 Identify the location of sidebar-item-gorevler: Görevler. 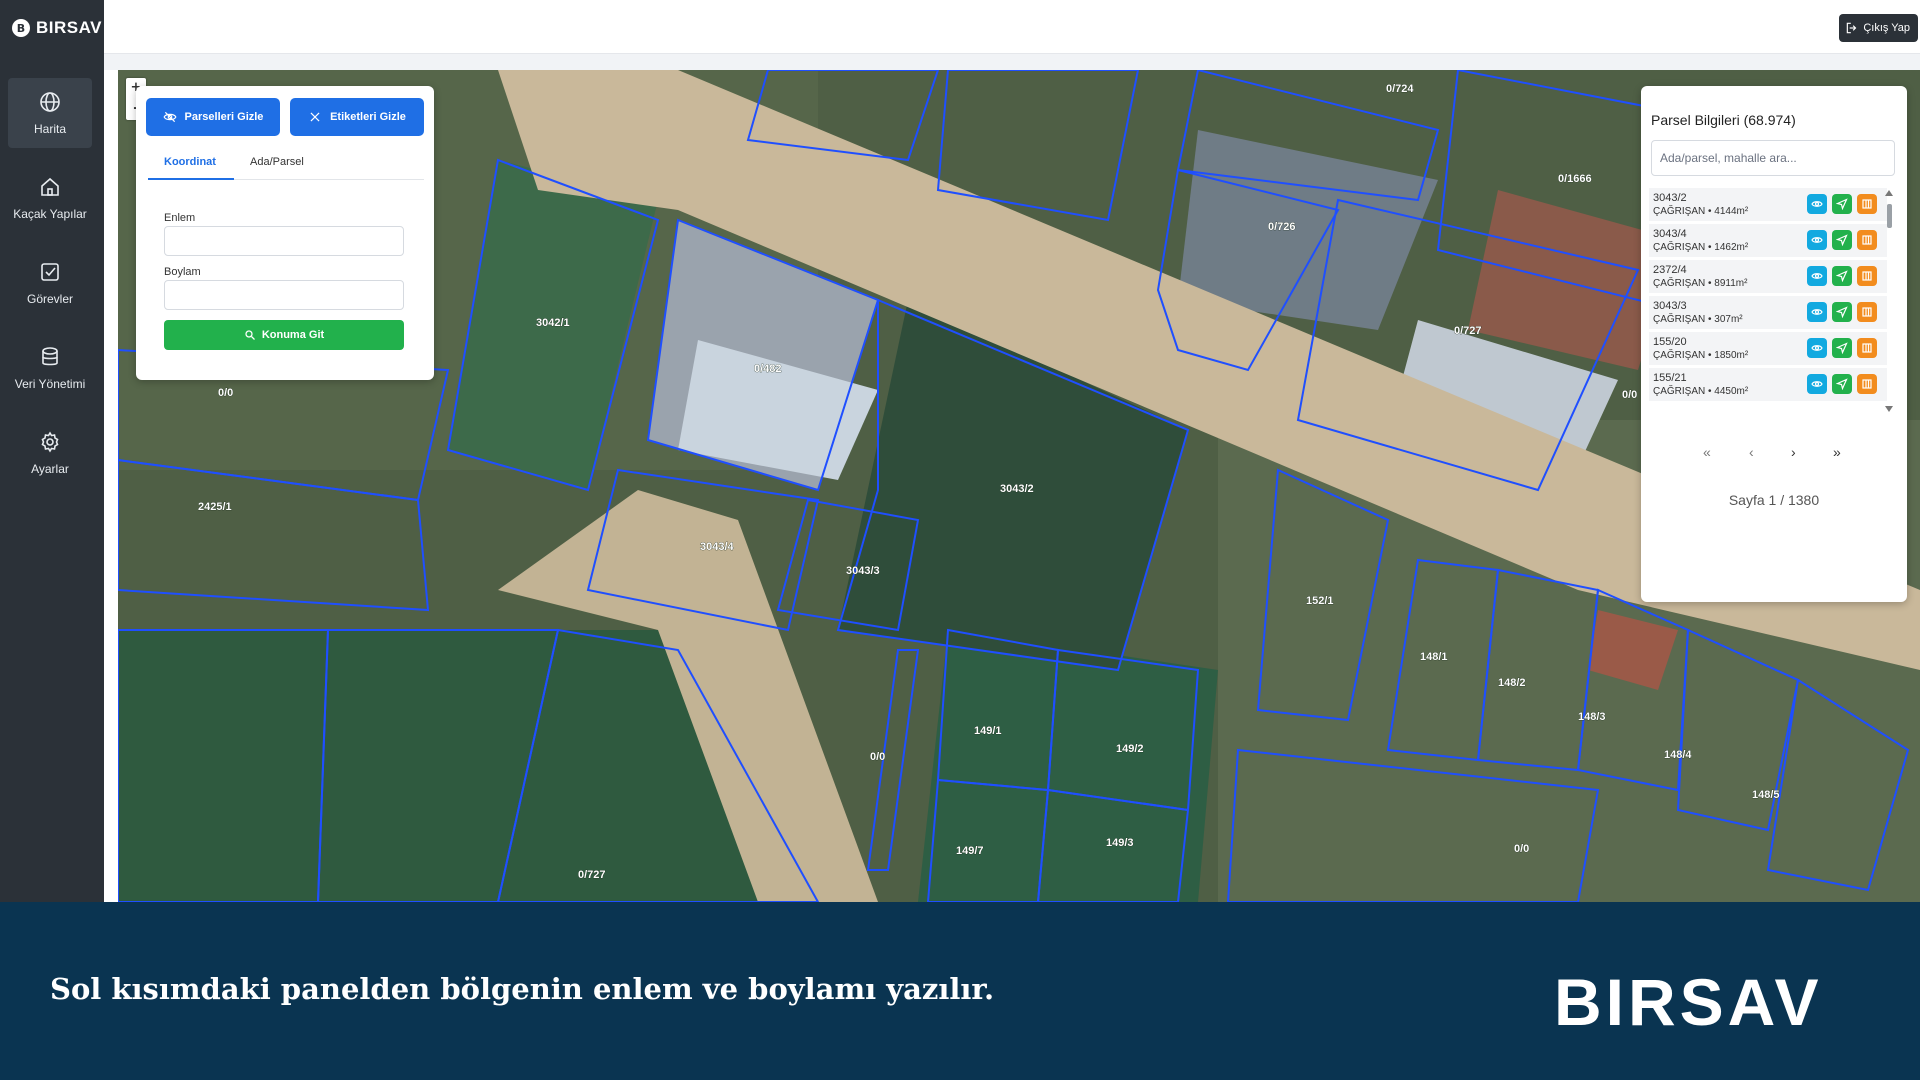
(50, 283).